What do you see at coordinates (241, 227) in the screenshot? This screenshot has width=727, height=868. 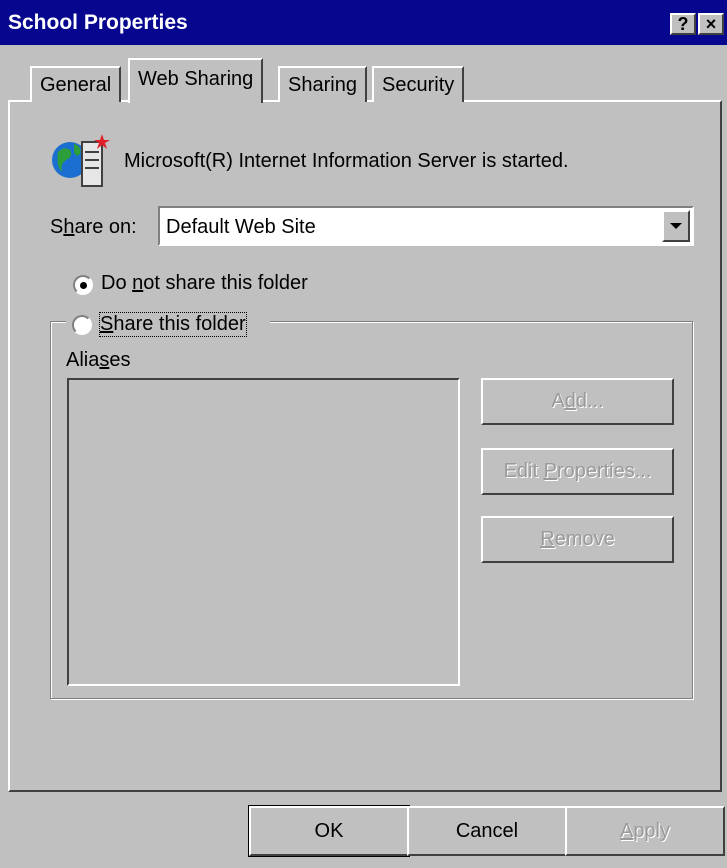 I see `share-on-value: Default Web Site` at bounding box center [241, 227].